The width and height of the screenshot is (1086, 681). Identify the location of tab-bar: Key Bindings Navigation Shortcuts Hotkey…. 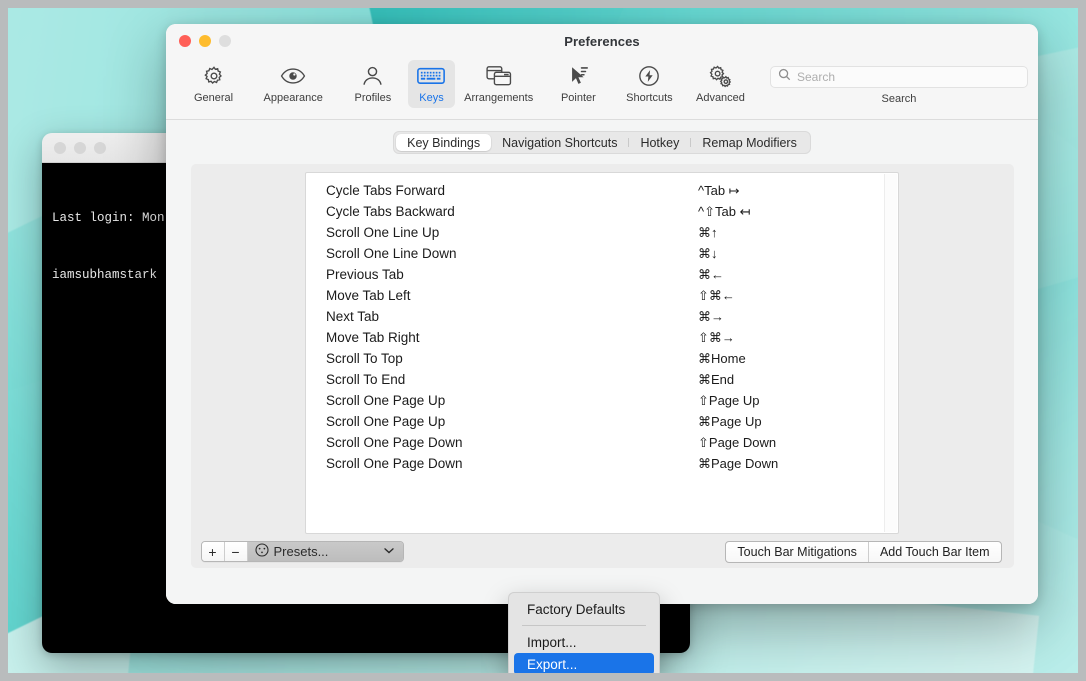
(602, 142).